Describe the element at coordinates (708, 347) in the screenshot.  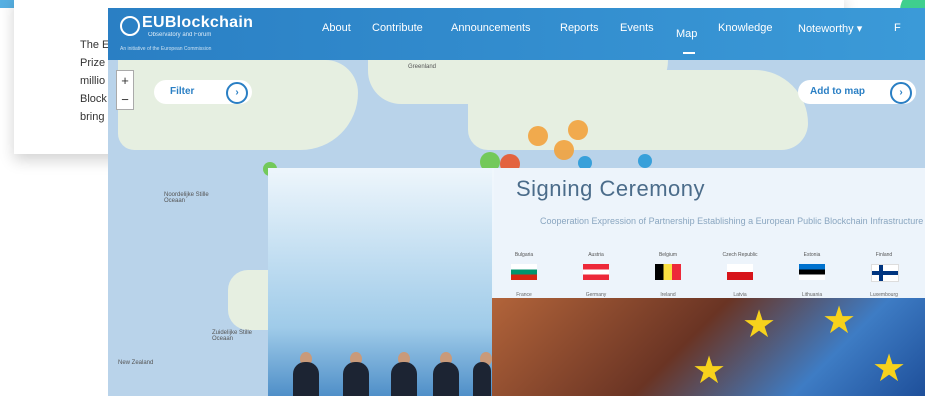
I see `blockchain-illustration: ★ ★ ★ ★` at that location.